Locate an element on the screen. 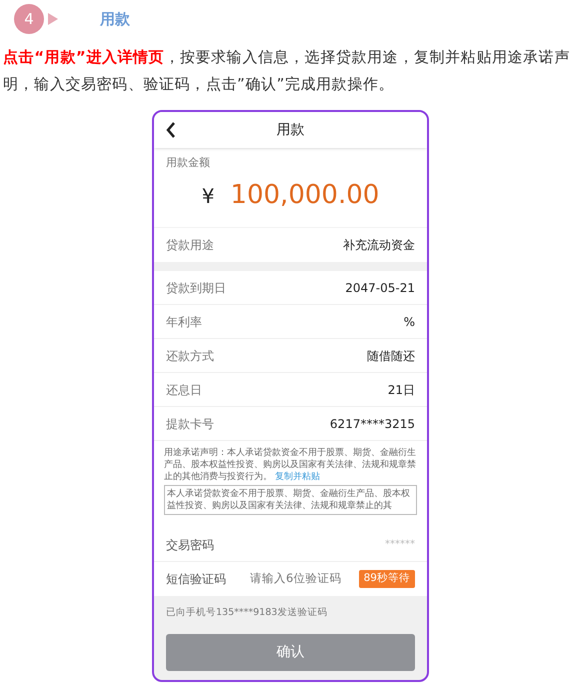 Image resolution: width=582 pixels, height=688 pixels. detail-label: 贷款到期日 is located at coordinates (196, 288).